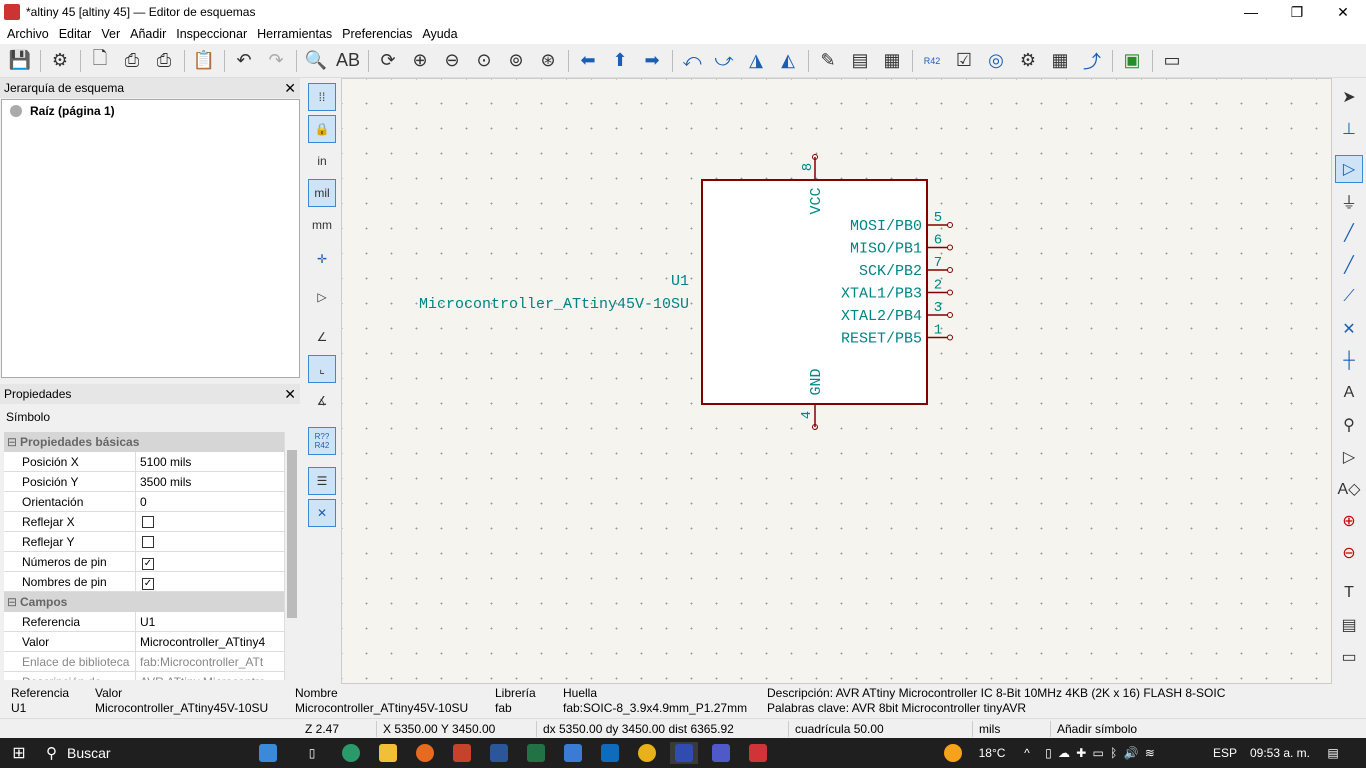  I want to click on rotate-ccw-icon: ⤺, so click(692, 61).